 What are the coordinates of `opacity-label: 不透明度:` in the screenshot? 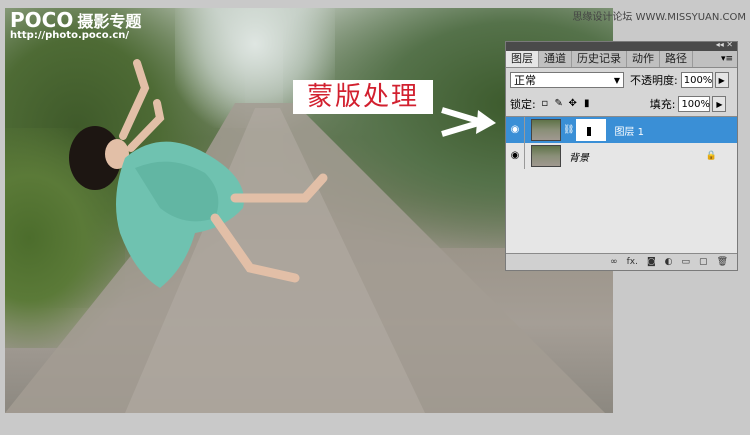 It's located at (654, 80).